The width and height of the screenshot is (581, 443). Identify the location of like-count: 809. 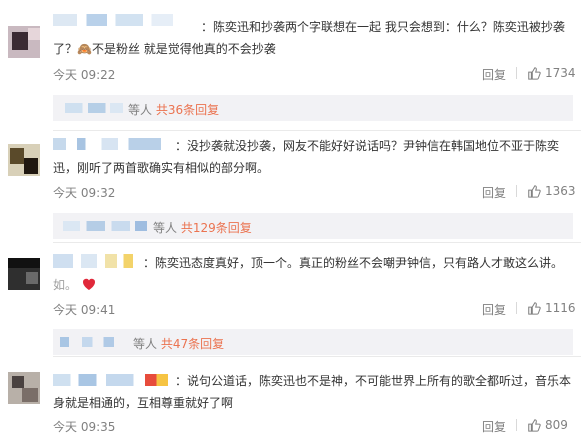
(556, 425).